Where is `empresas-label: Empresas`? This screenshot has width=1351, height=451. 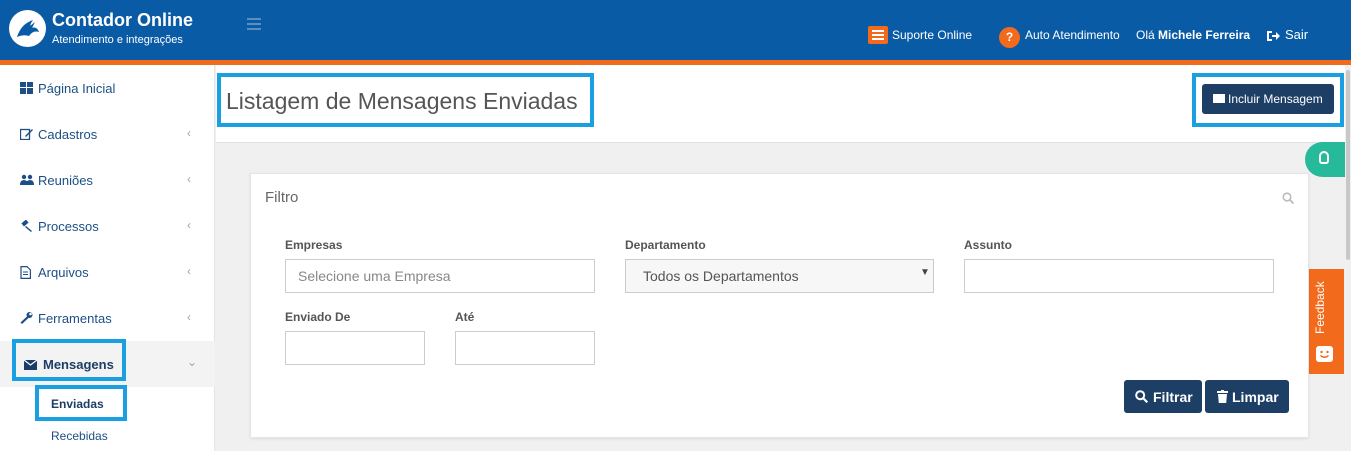
empresas-label: Empresas is located at coordinates (314, 245).